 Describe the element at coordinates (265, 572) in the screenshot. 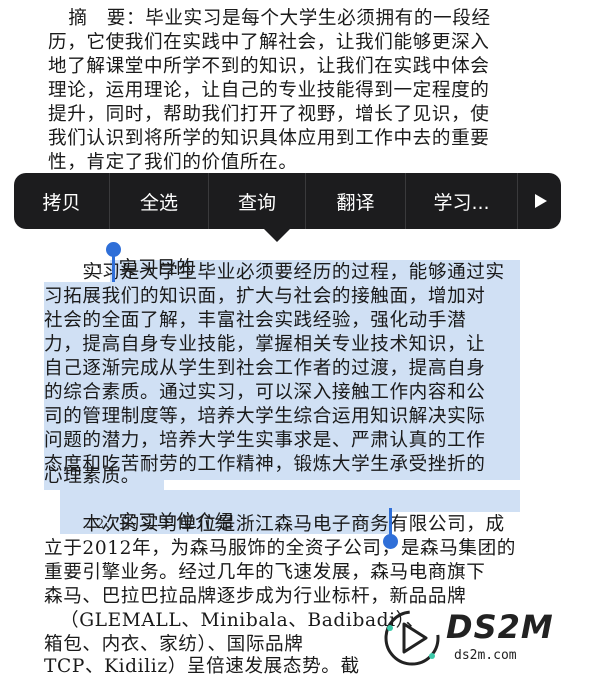

I see `body-line: 重要引擎业务。经过几年的飞速发展，森马电商旗下` at that location.